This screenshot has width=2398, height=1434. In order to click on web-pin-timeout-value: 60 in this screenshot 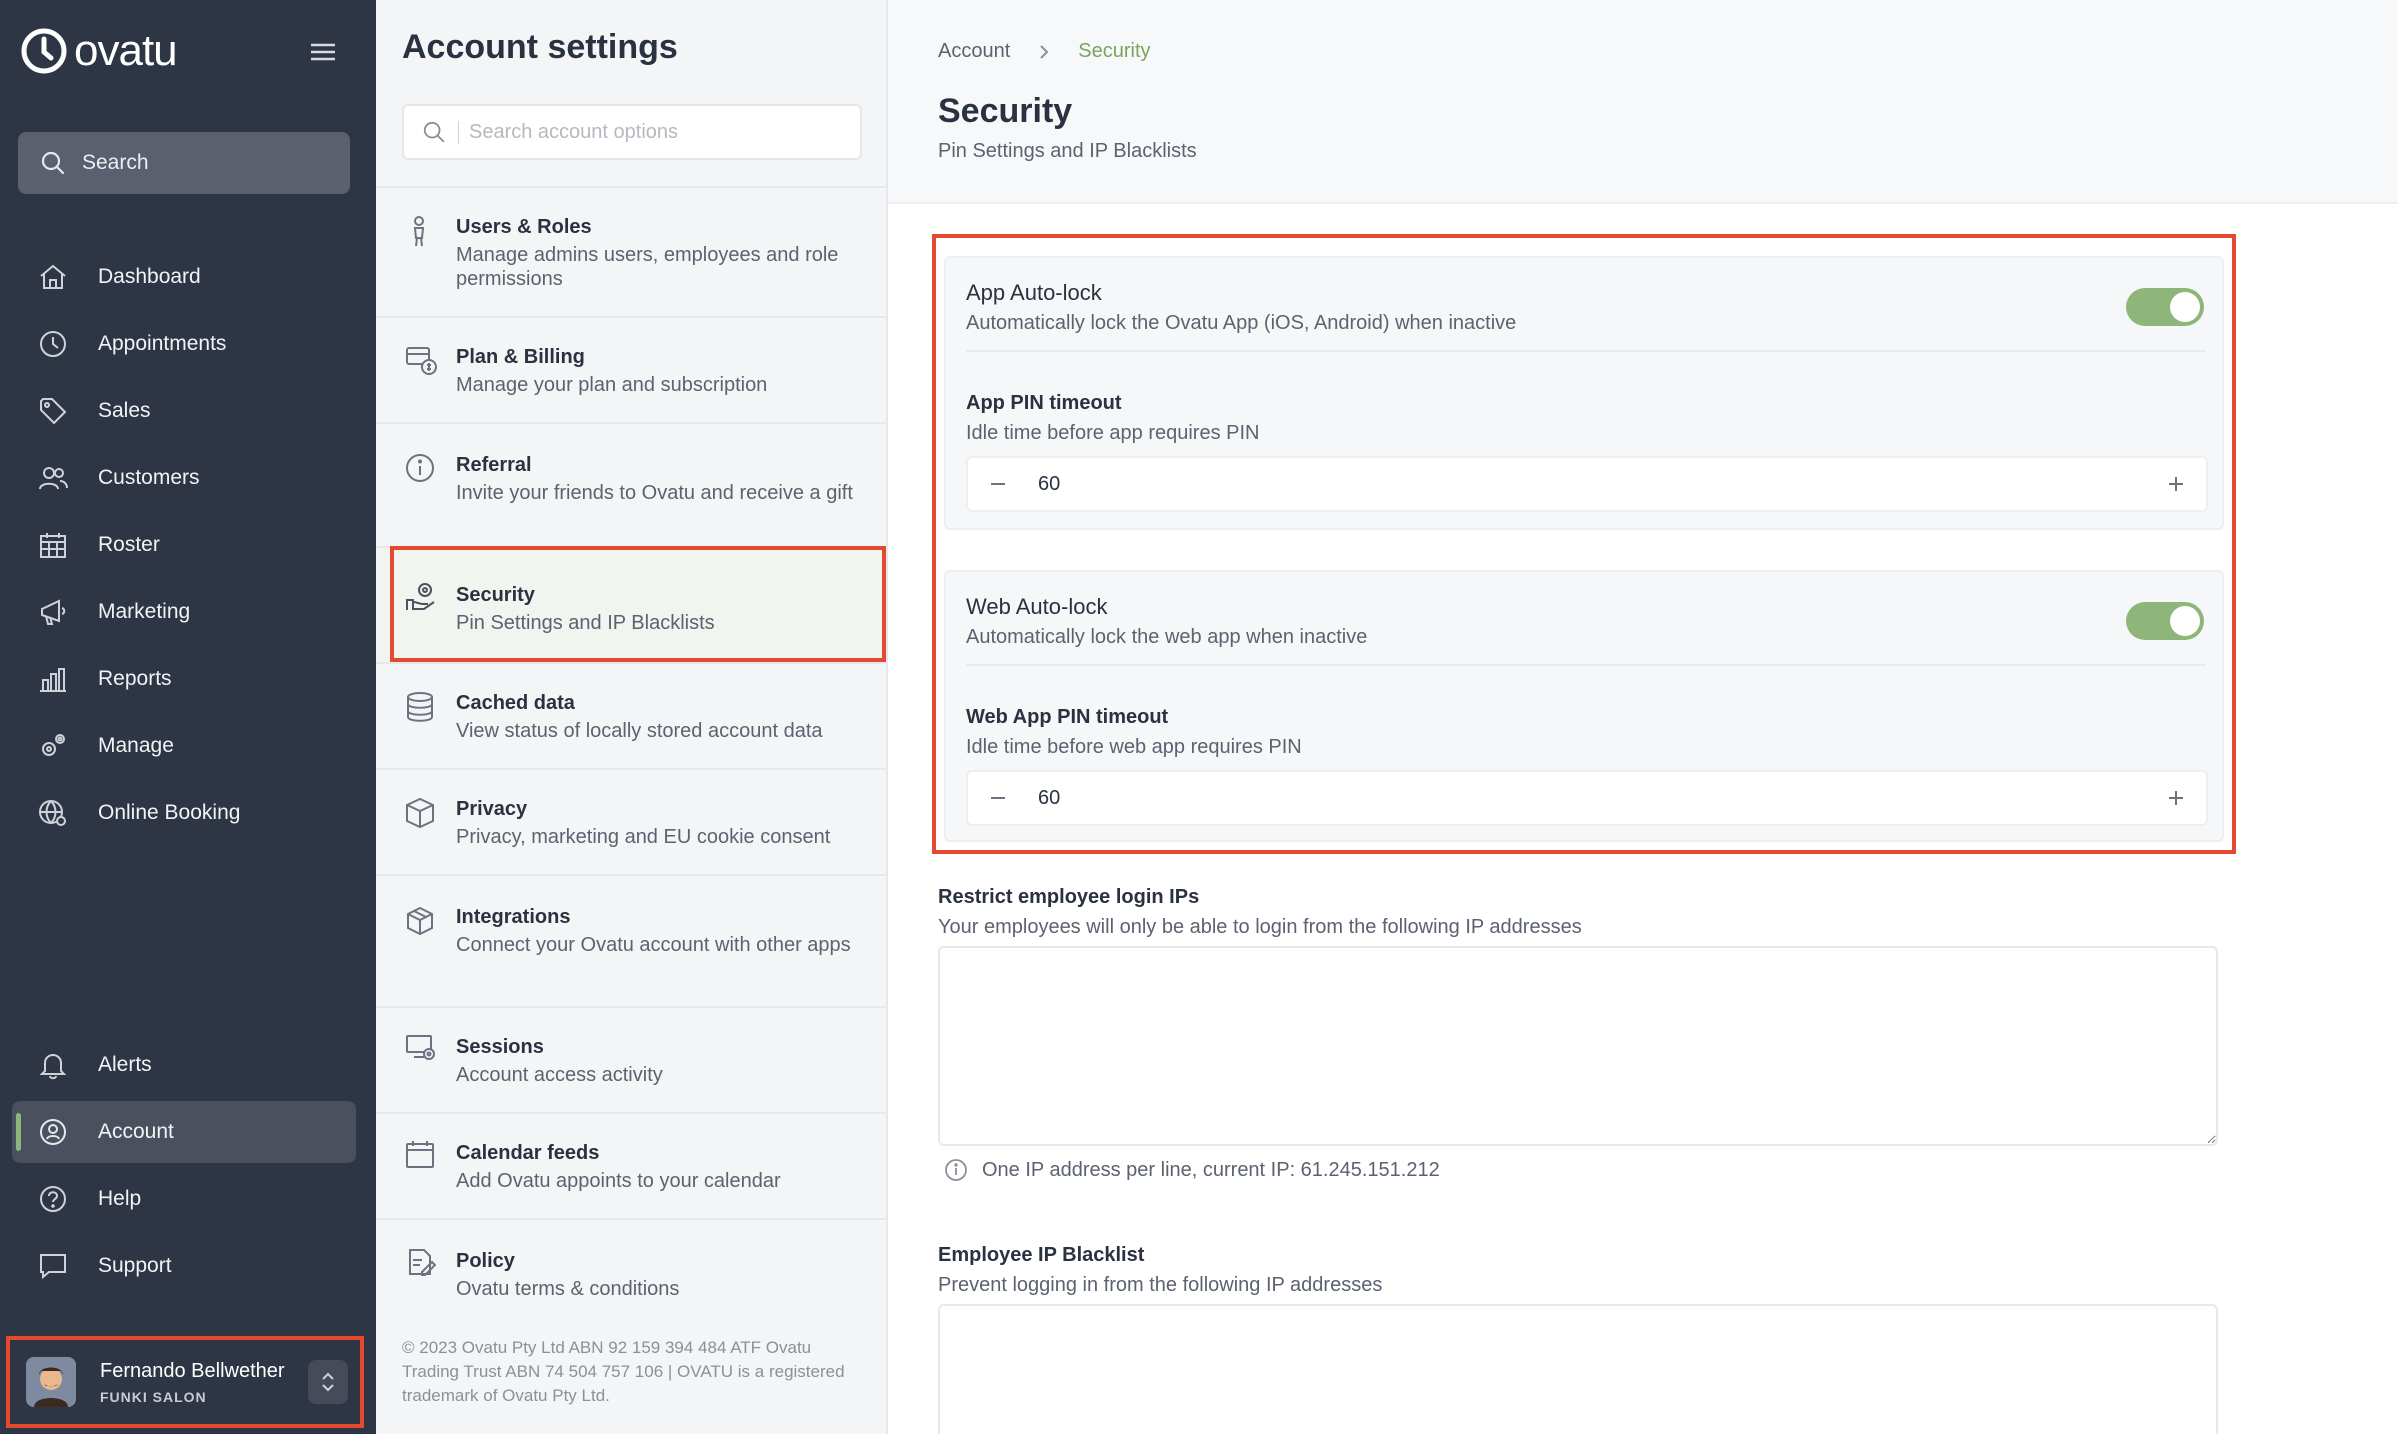, I will do `click(1049, 798)`.